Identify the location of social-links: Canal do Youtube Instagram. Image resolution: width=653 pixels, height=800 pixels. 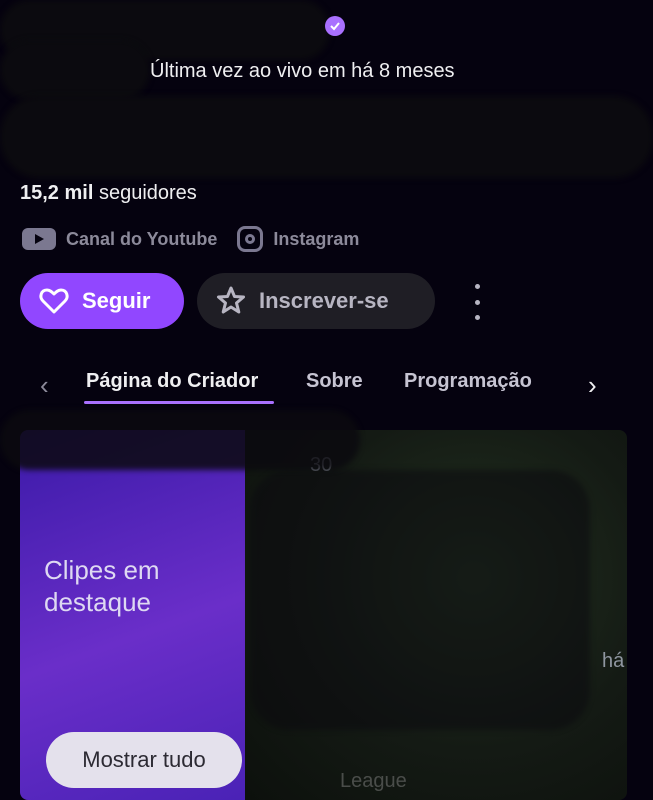
(190, 239).